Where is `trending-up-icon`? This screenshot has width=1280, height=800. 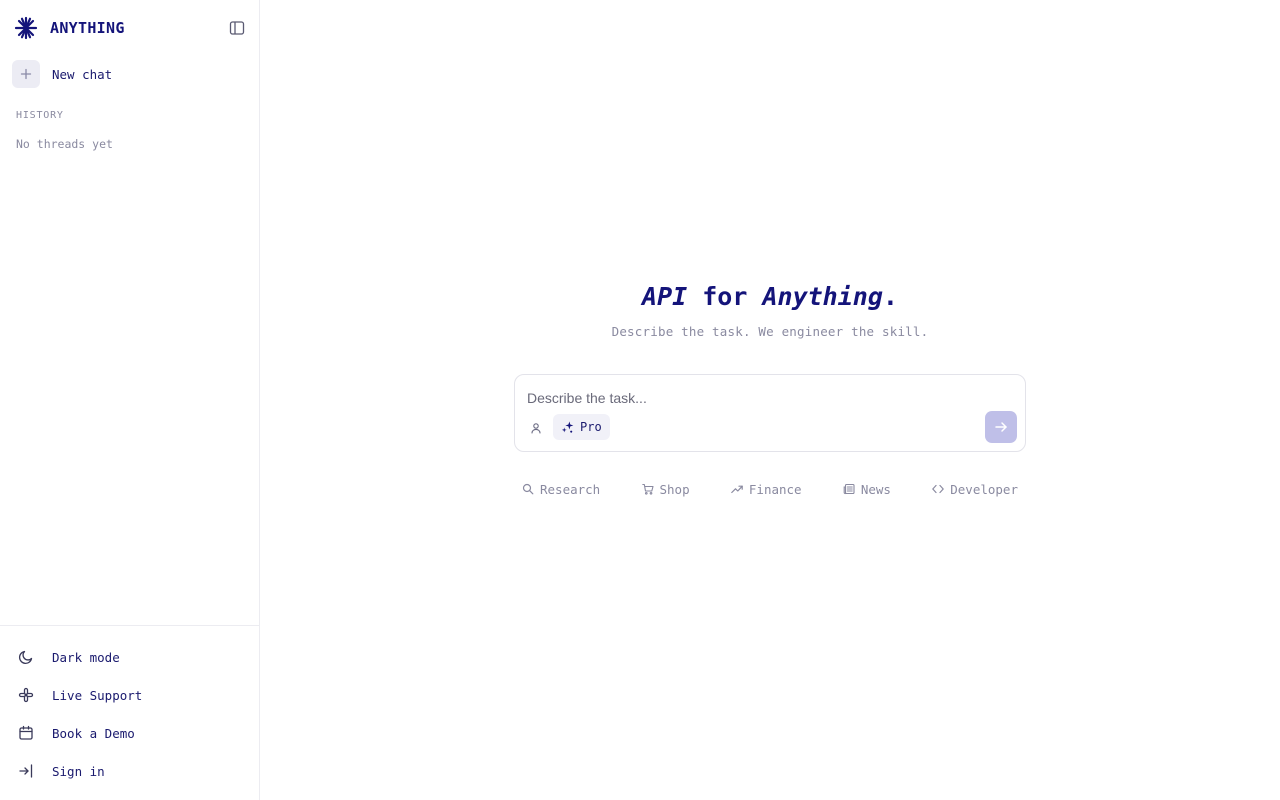
trending-up-icon is located at coordinates (737, 489).